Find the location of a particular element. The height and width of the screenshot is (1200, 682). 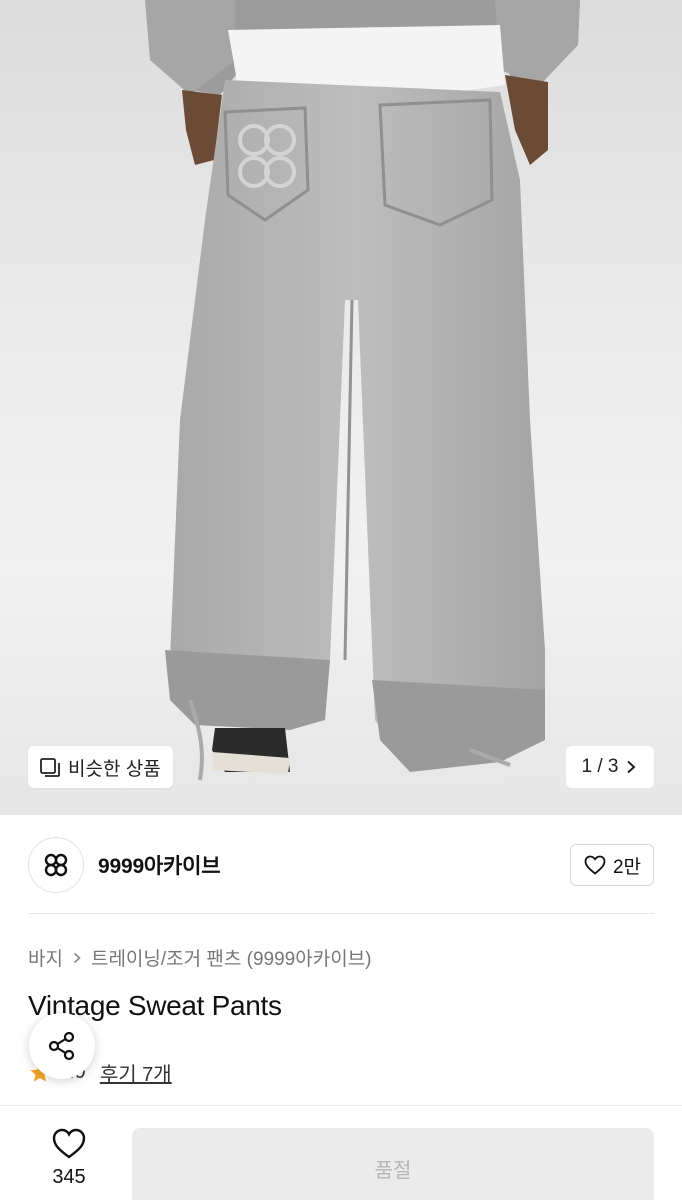

similar-items-label: 비슷한 상품 is located at coordinates (114, 769).